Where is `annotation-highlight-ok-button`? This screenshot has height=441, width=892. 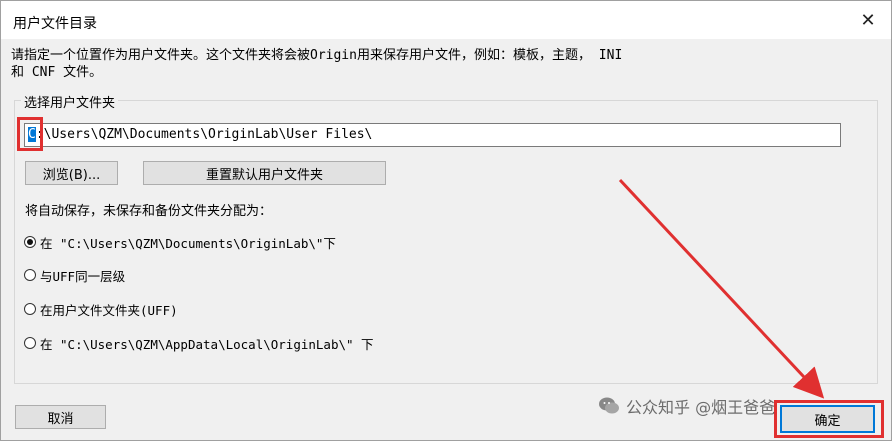
annotation-highlight-ok-button is located at coordinates (829, 419).